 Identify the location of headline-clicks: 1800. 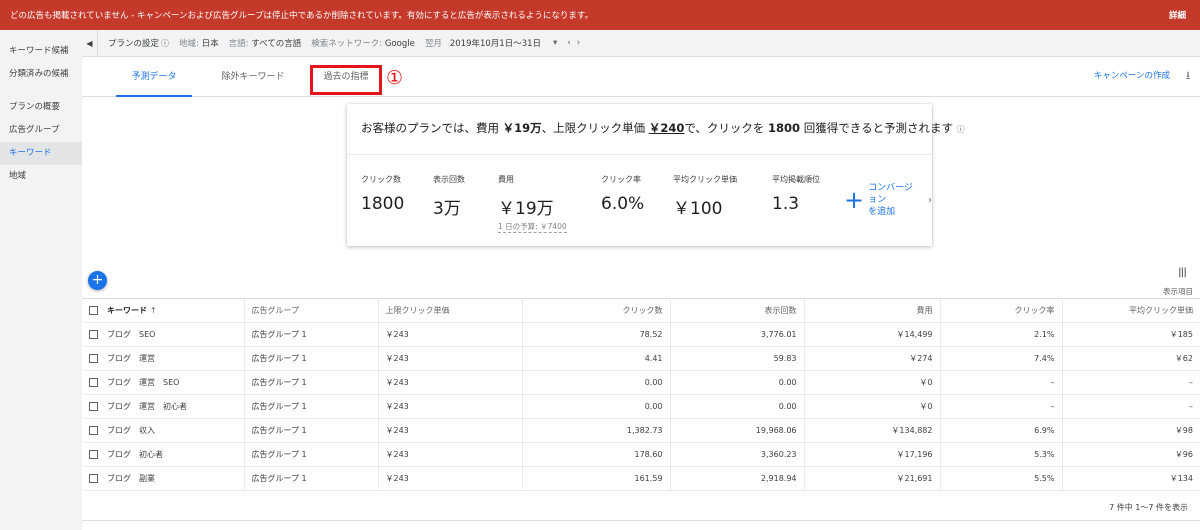
(784, 128).